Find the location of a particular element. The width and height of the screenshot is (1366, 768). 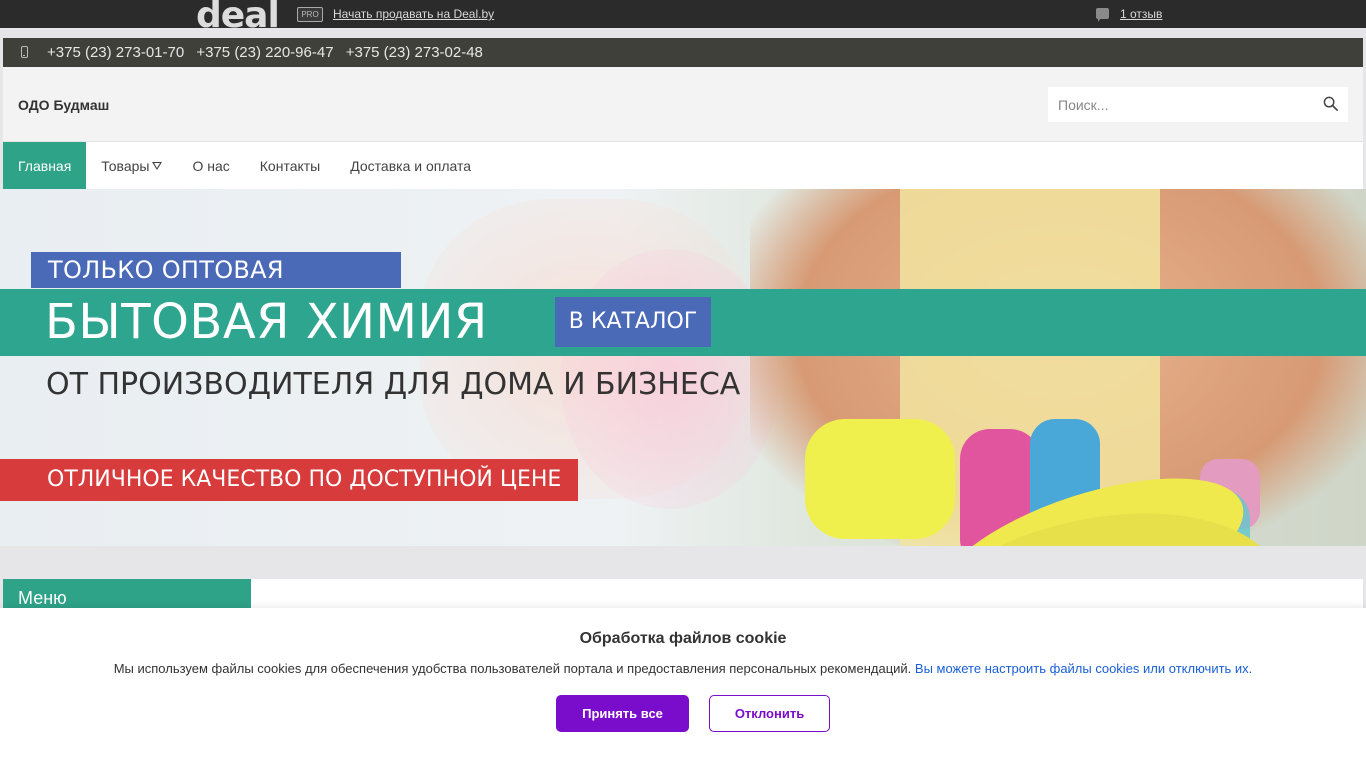

banner-bottle-yellow is located at coordinates (880, 479).